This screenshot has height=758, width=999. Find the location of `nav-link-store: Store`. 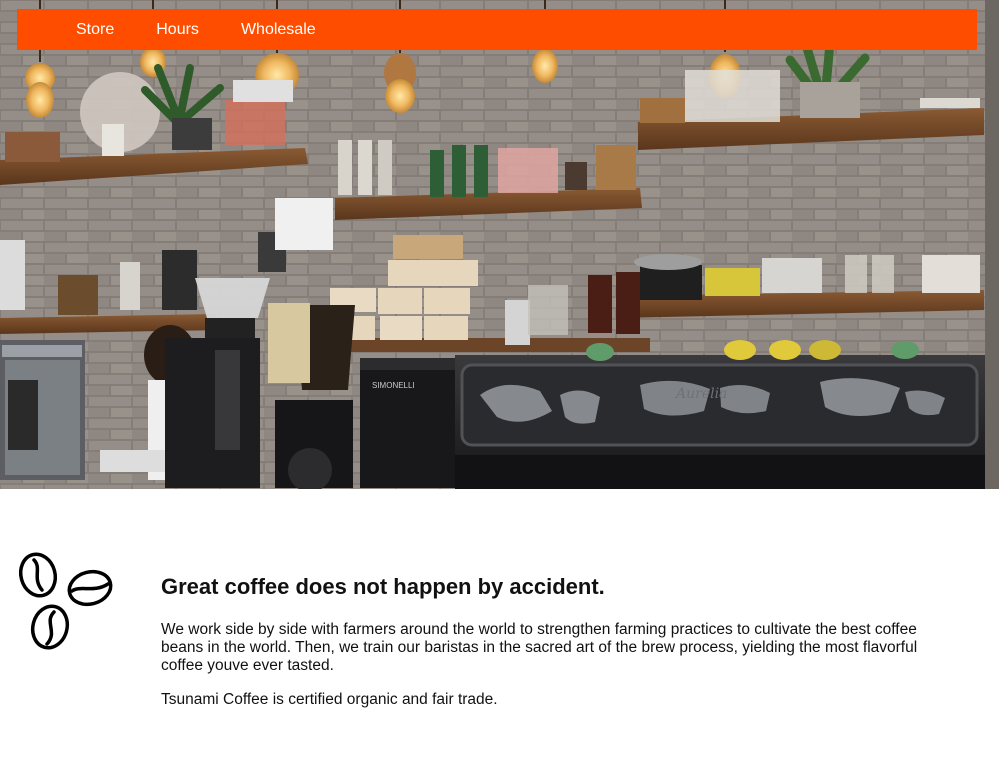

nav-link-store: Store is located at coordinates (95, 29).